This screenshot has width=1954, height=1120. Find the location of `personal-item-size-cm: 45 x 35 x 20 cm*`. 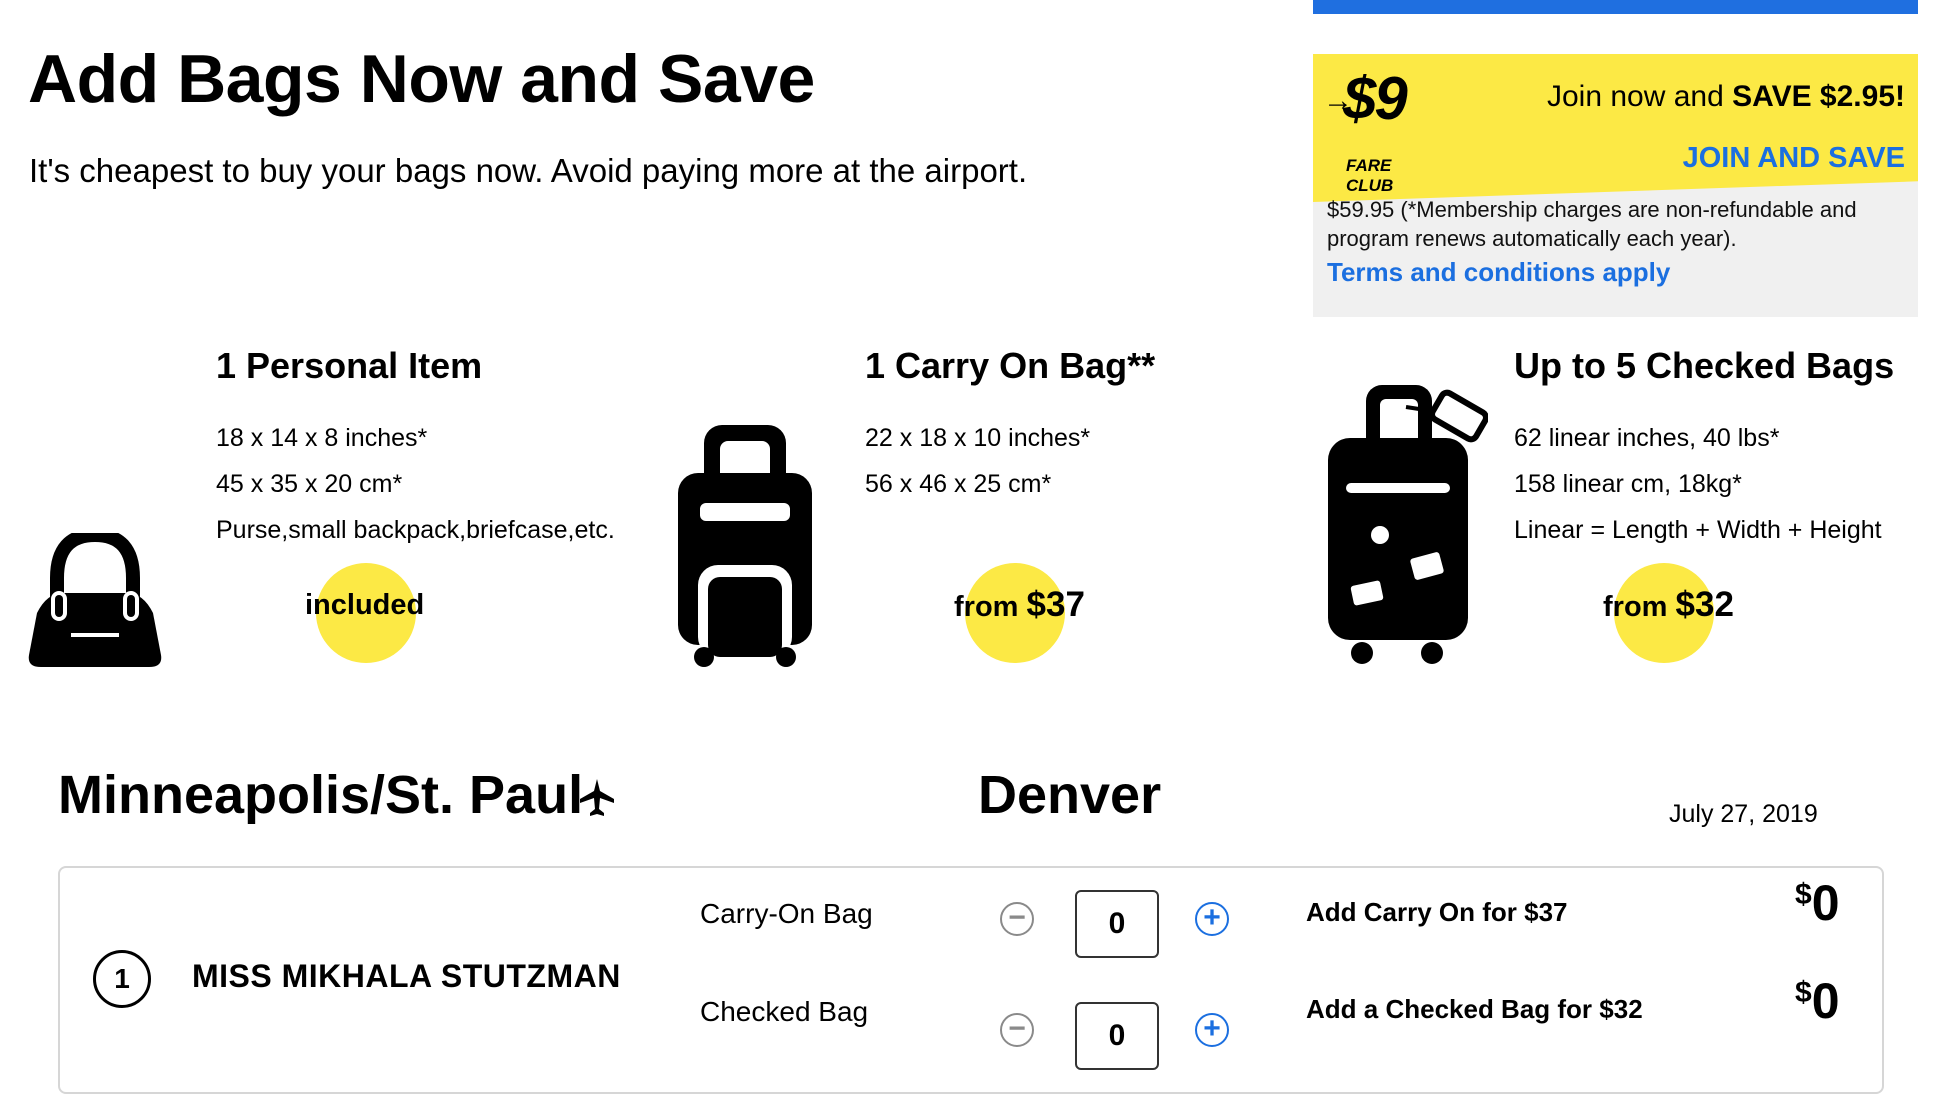

personal-item-size-cm: 45 x 35 x 20 cm* is located at coordinates (309, 484).